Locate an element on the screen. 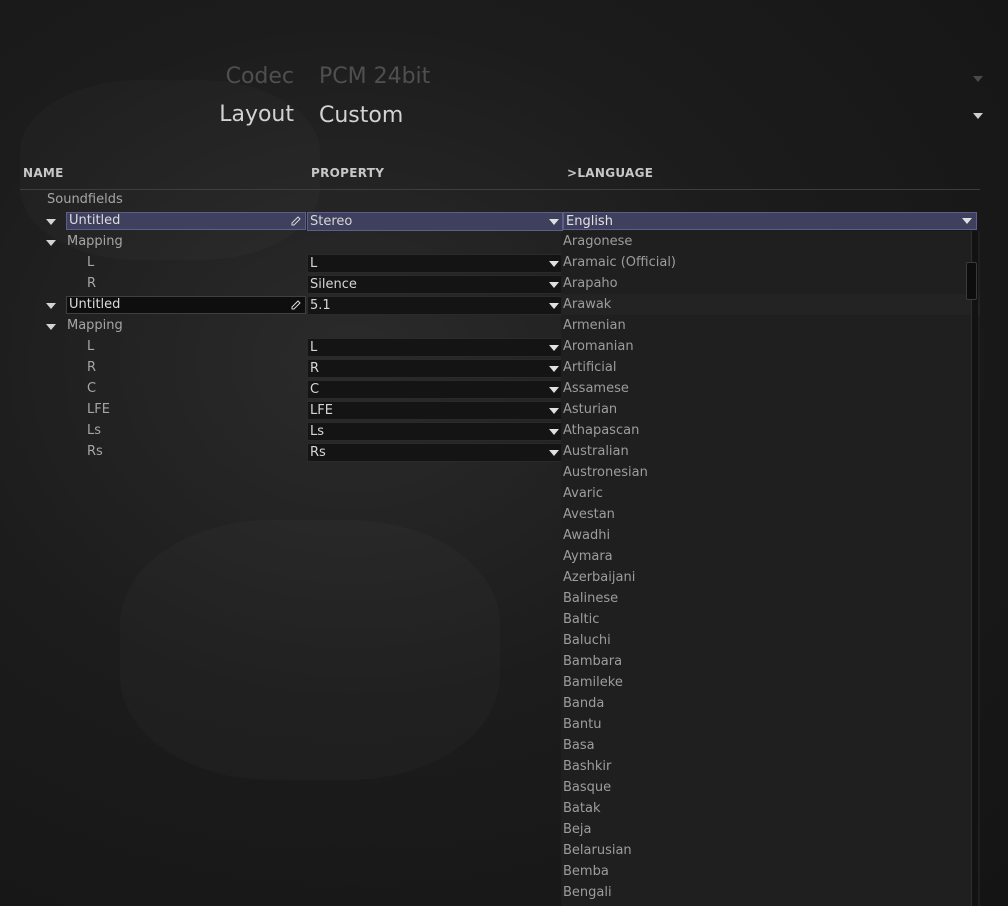  language-option: Australian is located at coordinates (770, 451).